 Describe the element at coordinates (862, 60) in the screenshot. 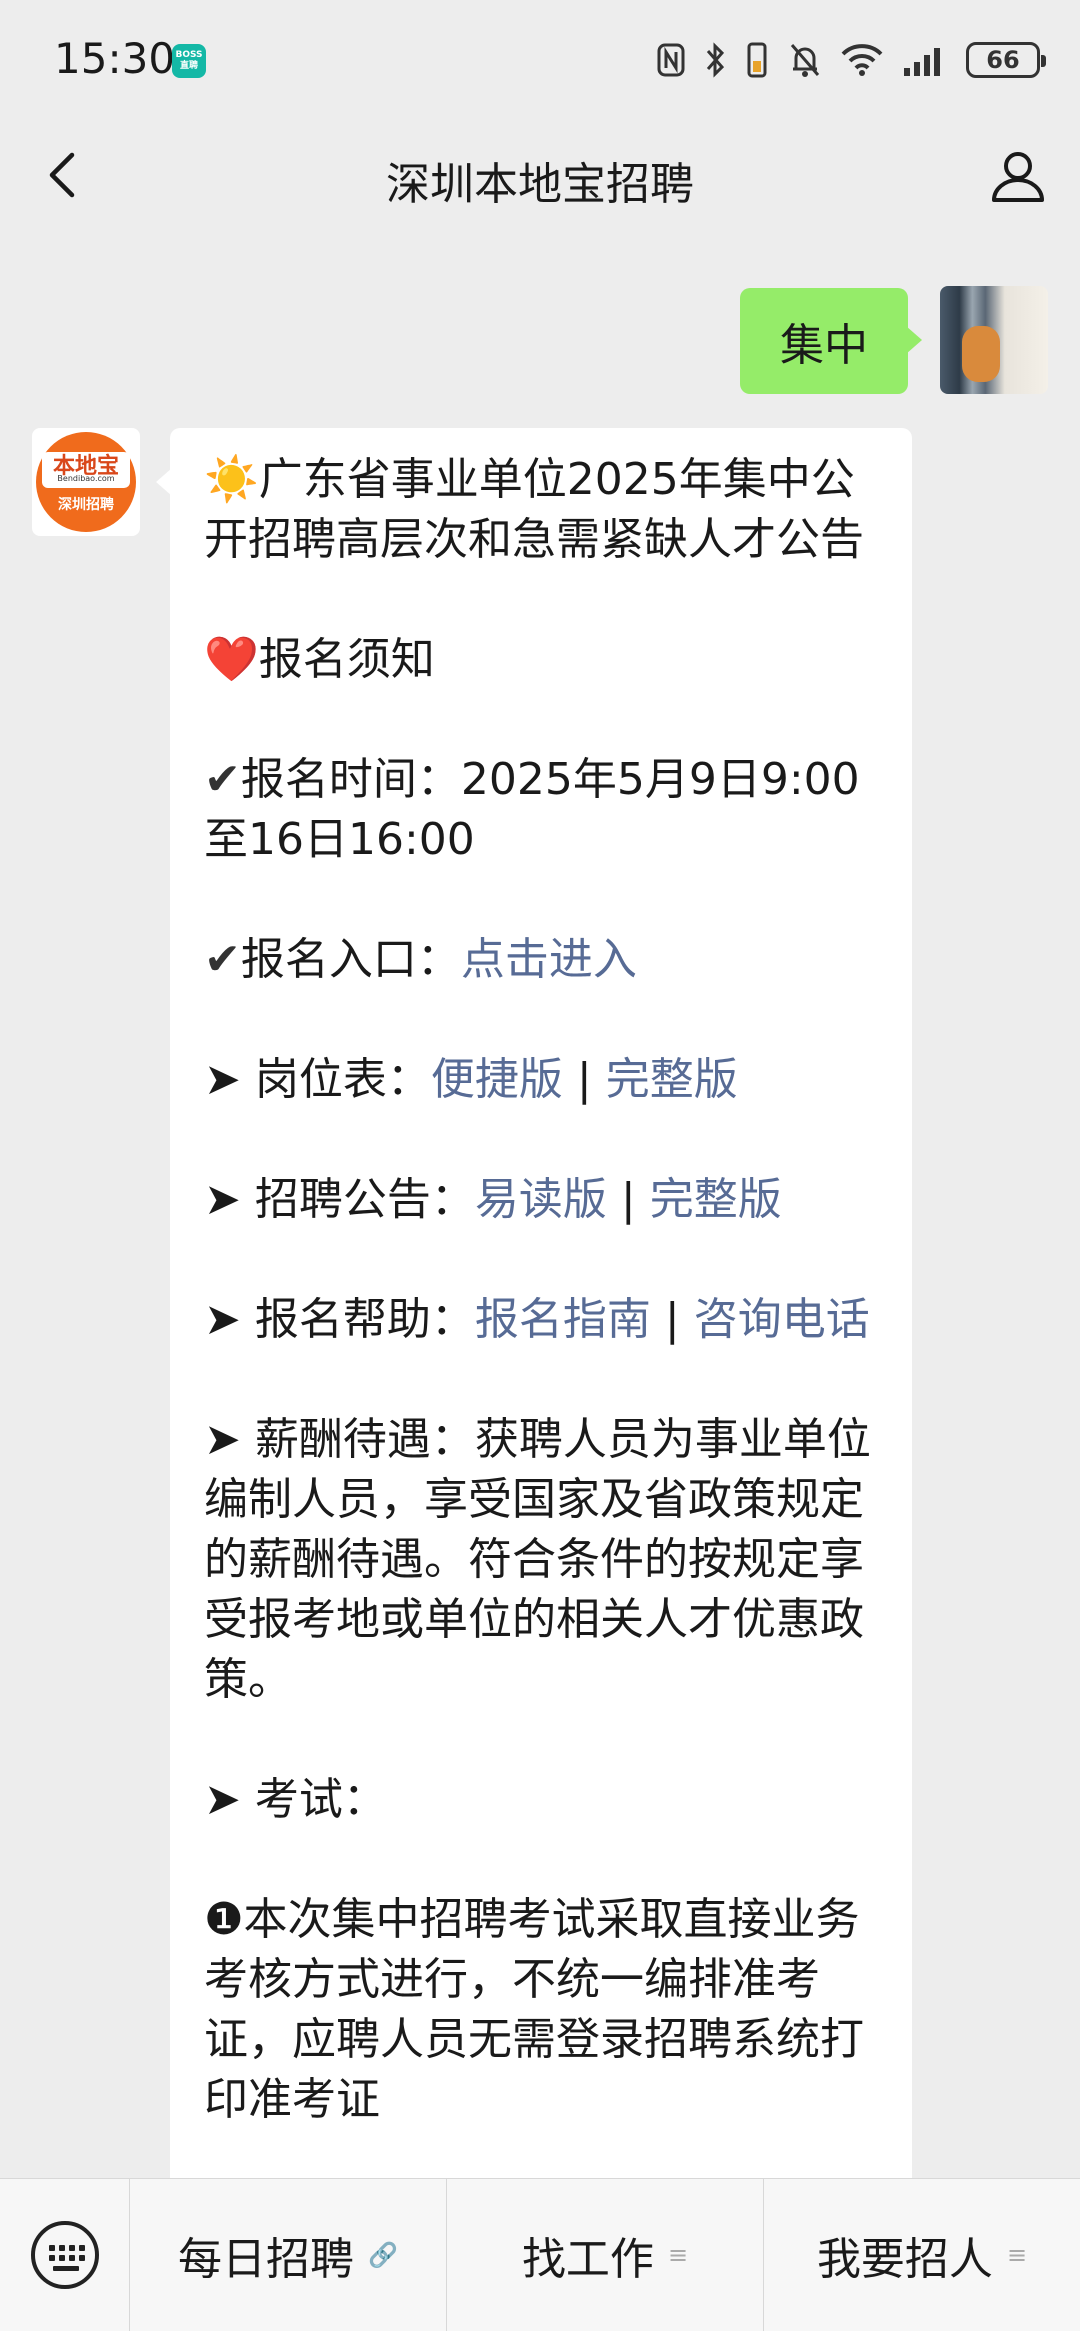

I see `wifi-icon` at that location.